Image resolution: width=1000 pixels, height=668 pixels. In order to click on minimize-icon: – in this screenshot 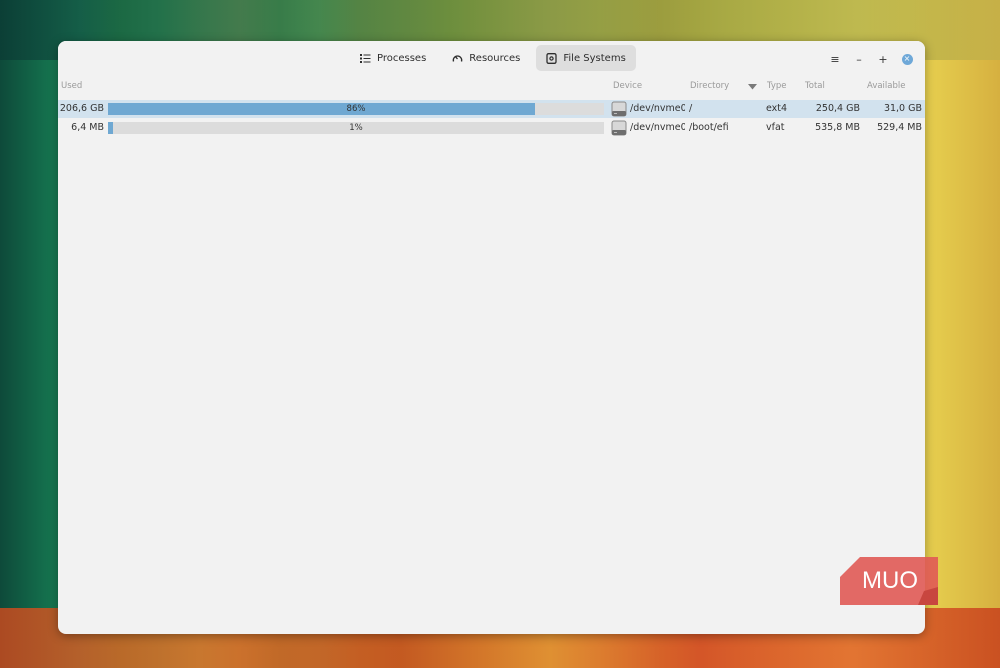, I will do `click(859, 59)`.